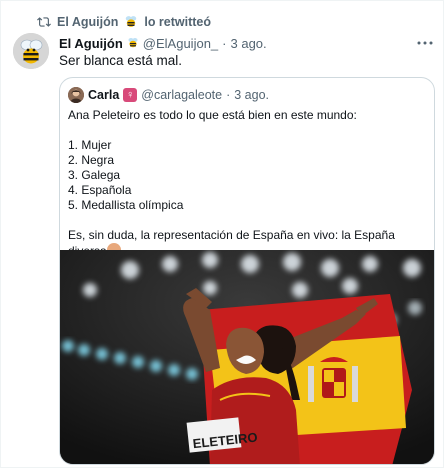 The image size is (444, 468). Describe the element at coordinates (44, 22) in the screenshot. I see `retweet-icon` at that location.